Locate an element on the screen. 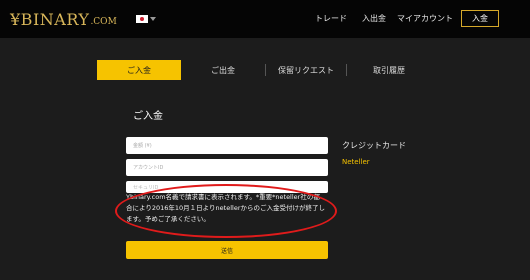  amount-field: 金額 (¥) is located at coordinates (227, 145).